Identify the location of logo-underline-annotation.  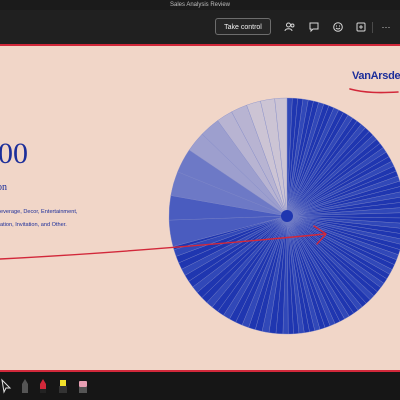
(374, 91).